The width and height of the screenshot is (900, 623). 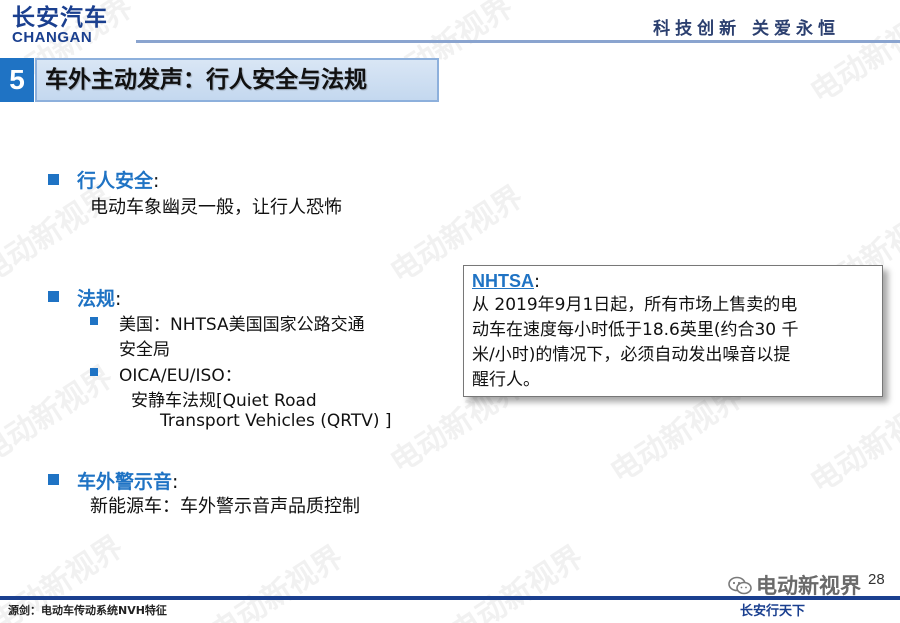 What do you see at coordinates (17, 80) in the screenshot?
I see `section-number: 5` at bounding box center [17, 80].